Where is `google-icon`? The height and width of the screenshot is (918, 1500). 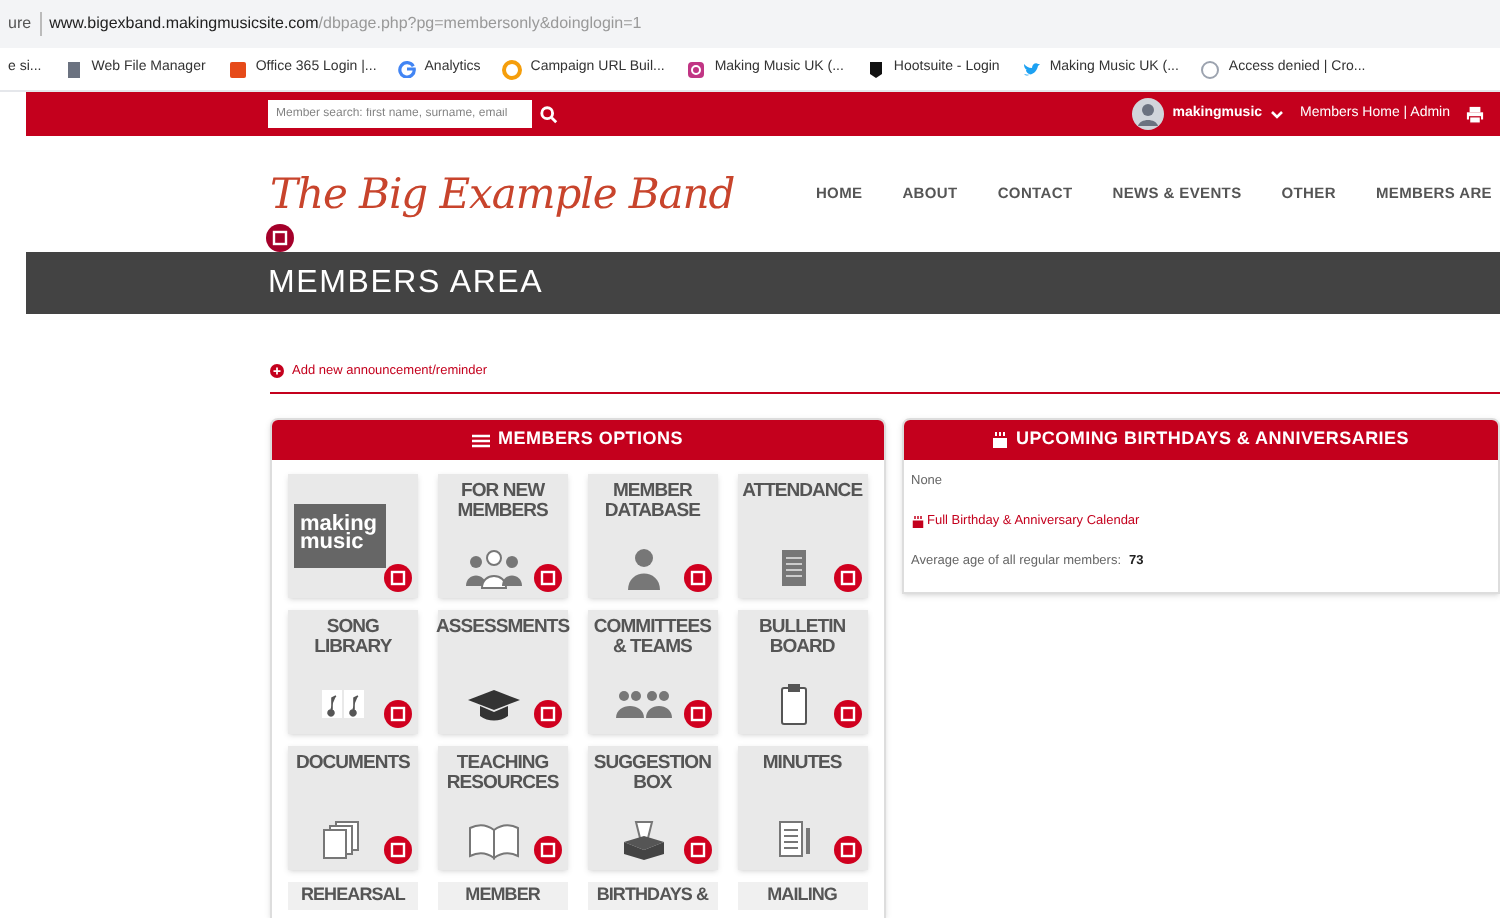 google-icon is located at coordinates (407, 69).